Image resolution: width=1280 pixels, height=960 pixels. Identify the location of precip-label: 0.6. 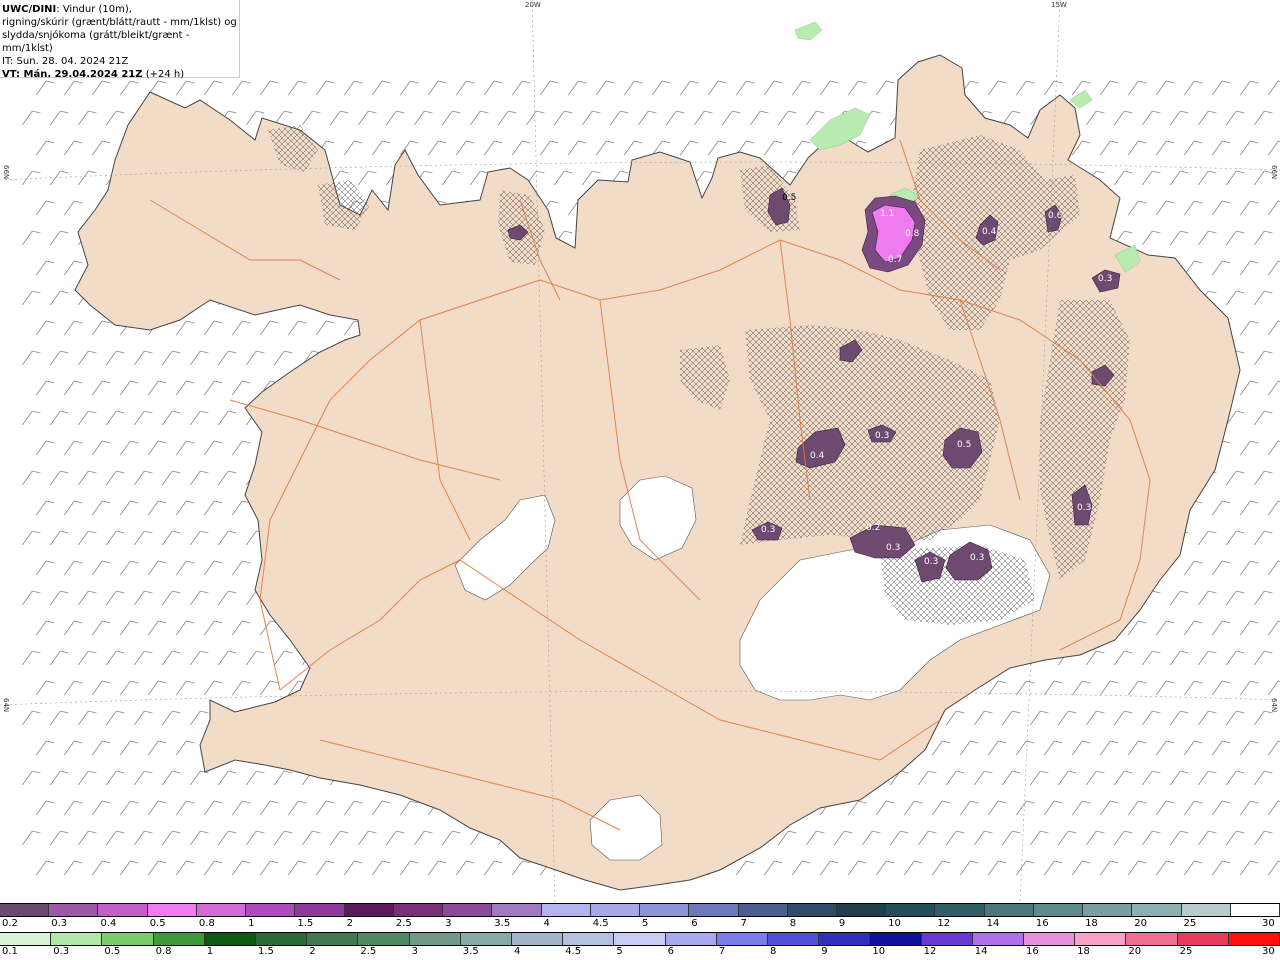
(1055, 216).